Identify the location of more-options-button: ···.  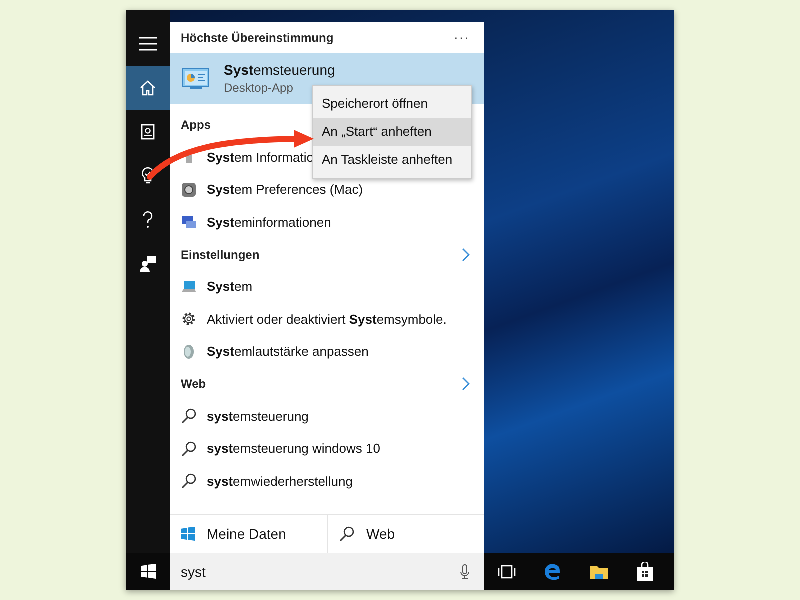
(462, 37).